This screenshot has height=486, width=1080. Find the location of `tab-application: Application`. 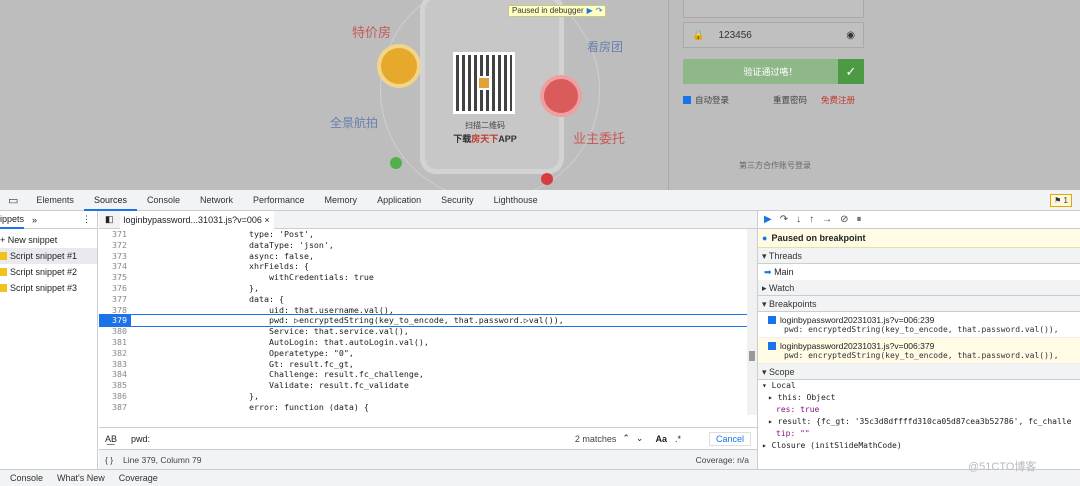

tab-application: Application is located at coordinates (399, 200).